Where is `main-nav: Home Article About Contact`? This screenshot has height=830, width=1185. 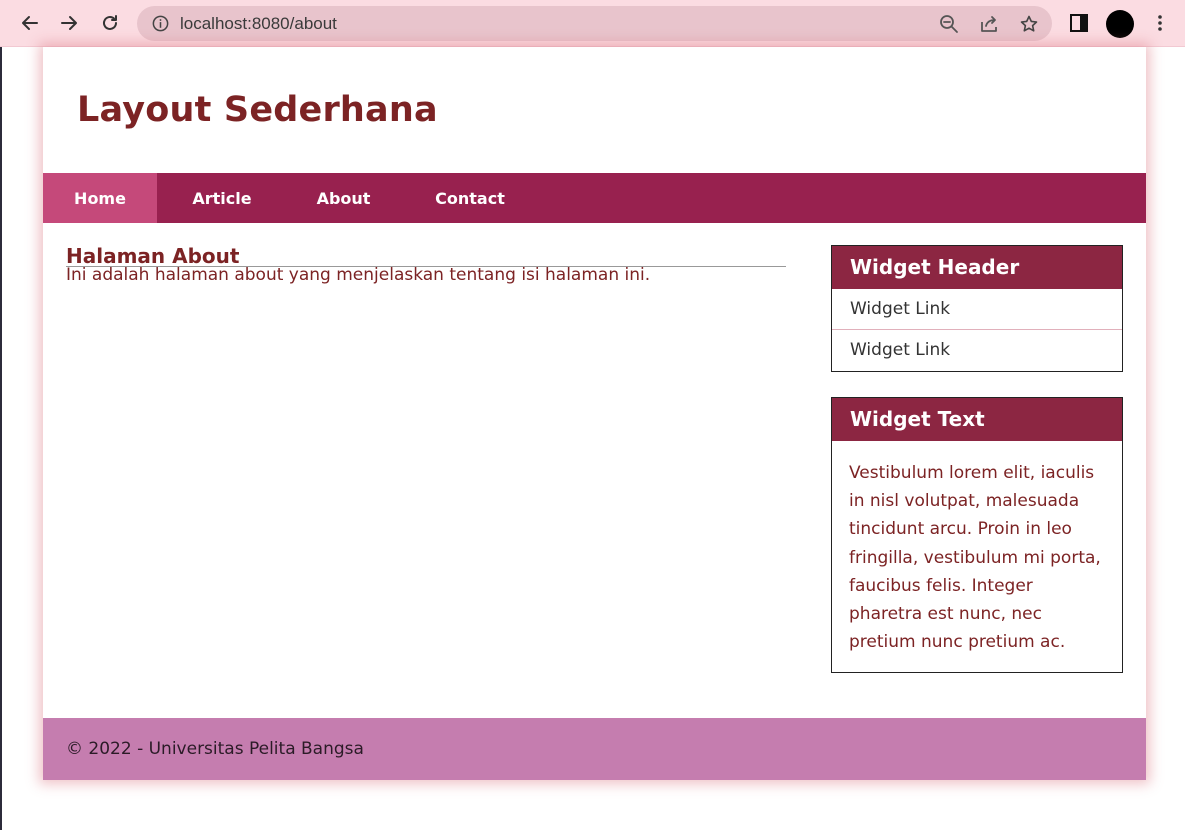
main-nav: Home Article About Contact is located at coordinates (594, 198).